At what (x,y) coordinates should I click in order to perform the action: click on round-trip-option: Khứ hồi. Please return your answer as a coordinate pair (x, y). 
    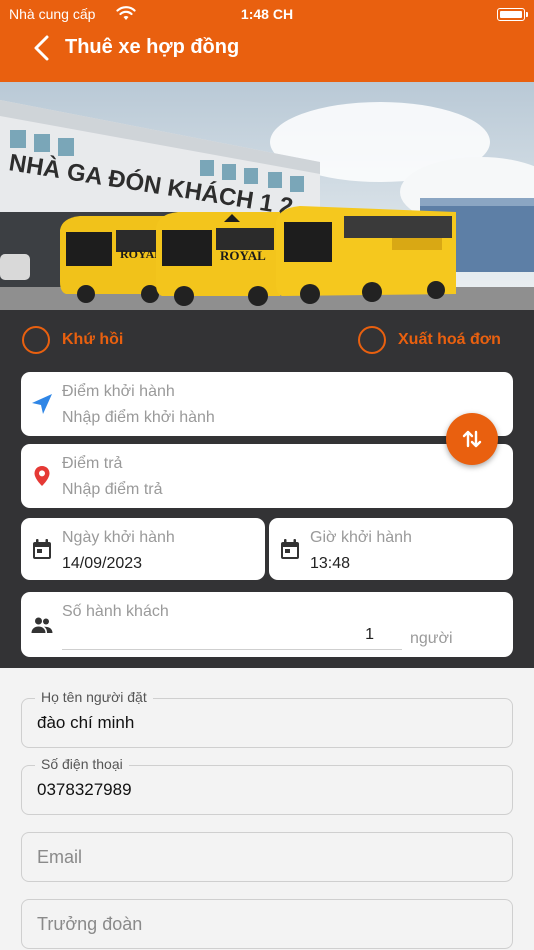
    Looking at the image, I should click on (72, 340).